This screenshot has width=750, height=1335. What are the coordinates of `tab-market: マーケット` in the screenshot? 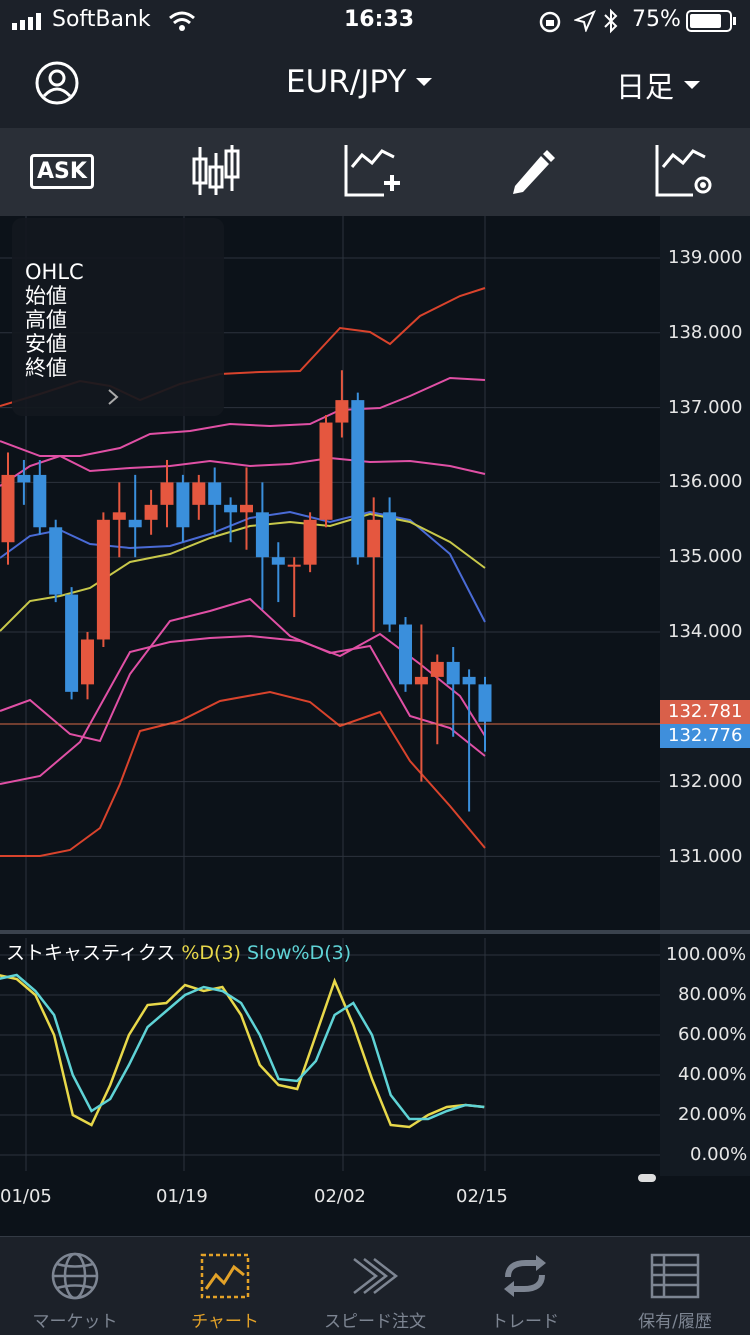 It's located at (75, 1286).